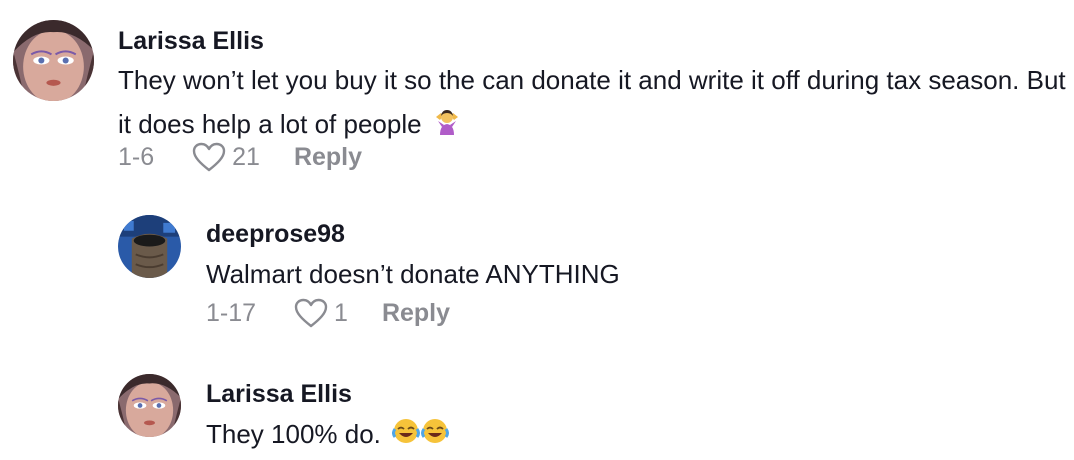 This screenshot has width=1074, height=460. Describe the element at coordinates (275, 234) in the screenshot. I see `comment-author: deeprose98` at that location.